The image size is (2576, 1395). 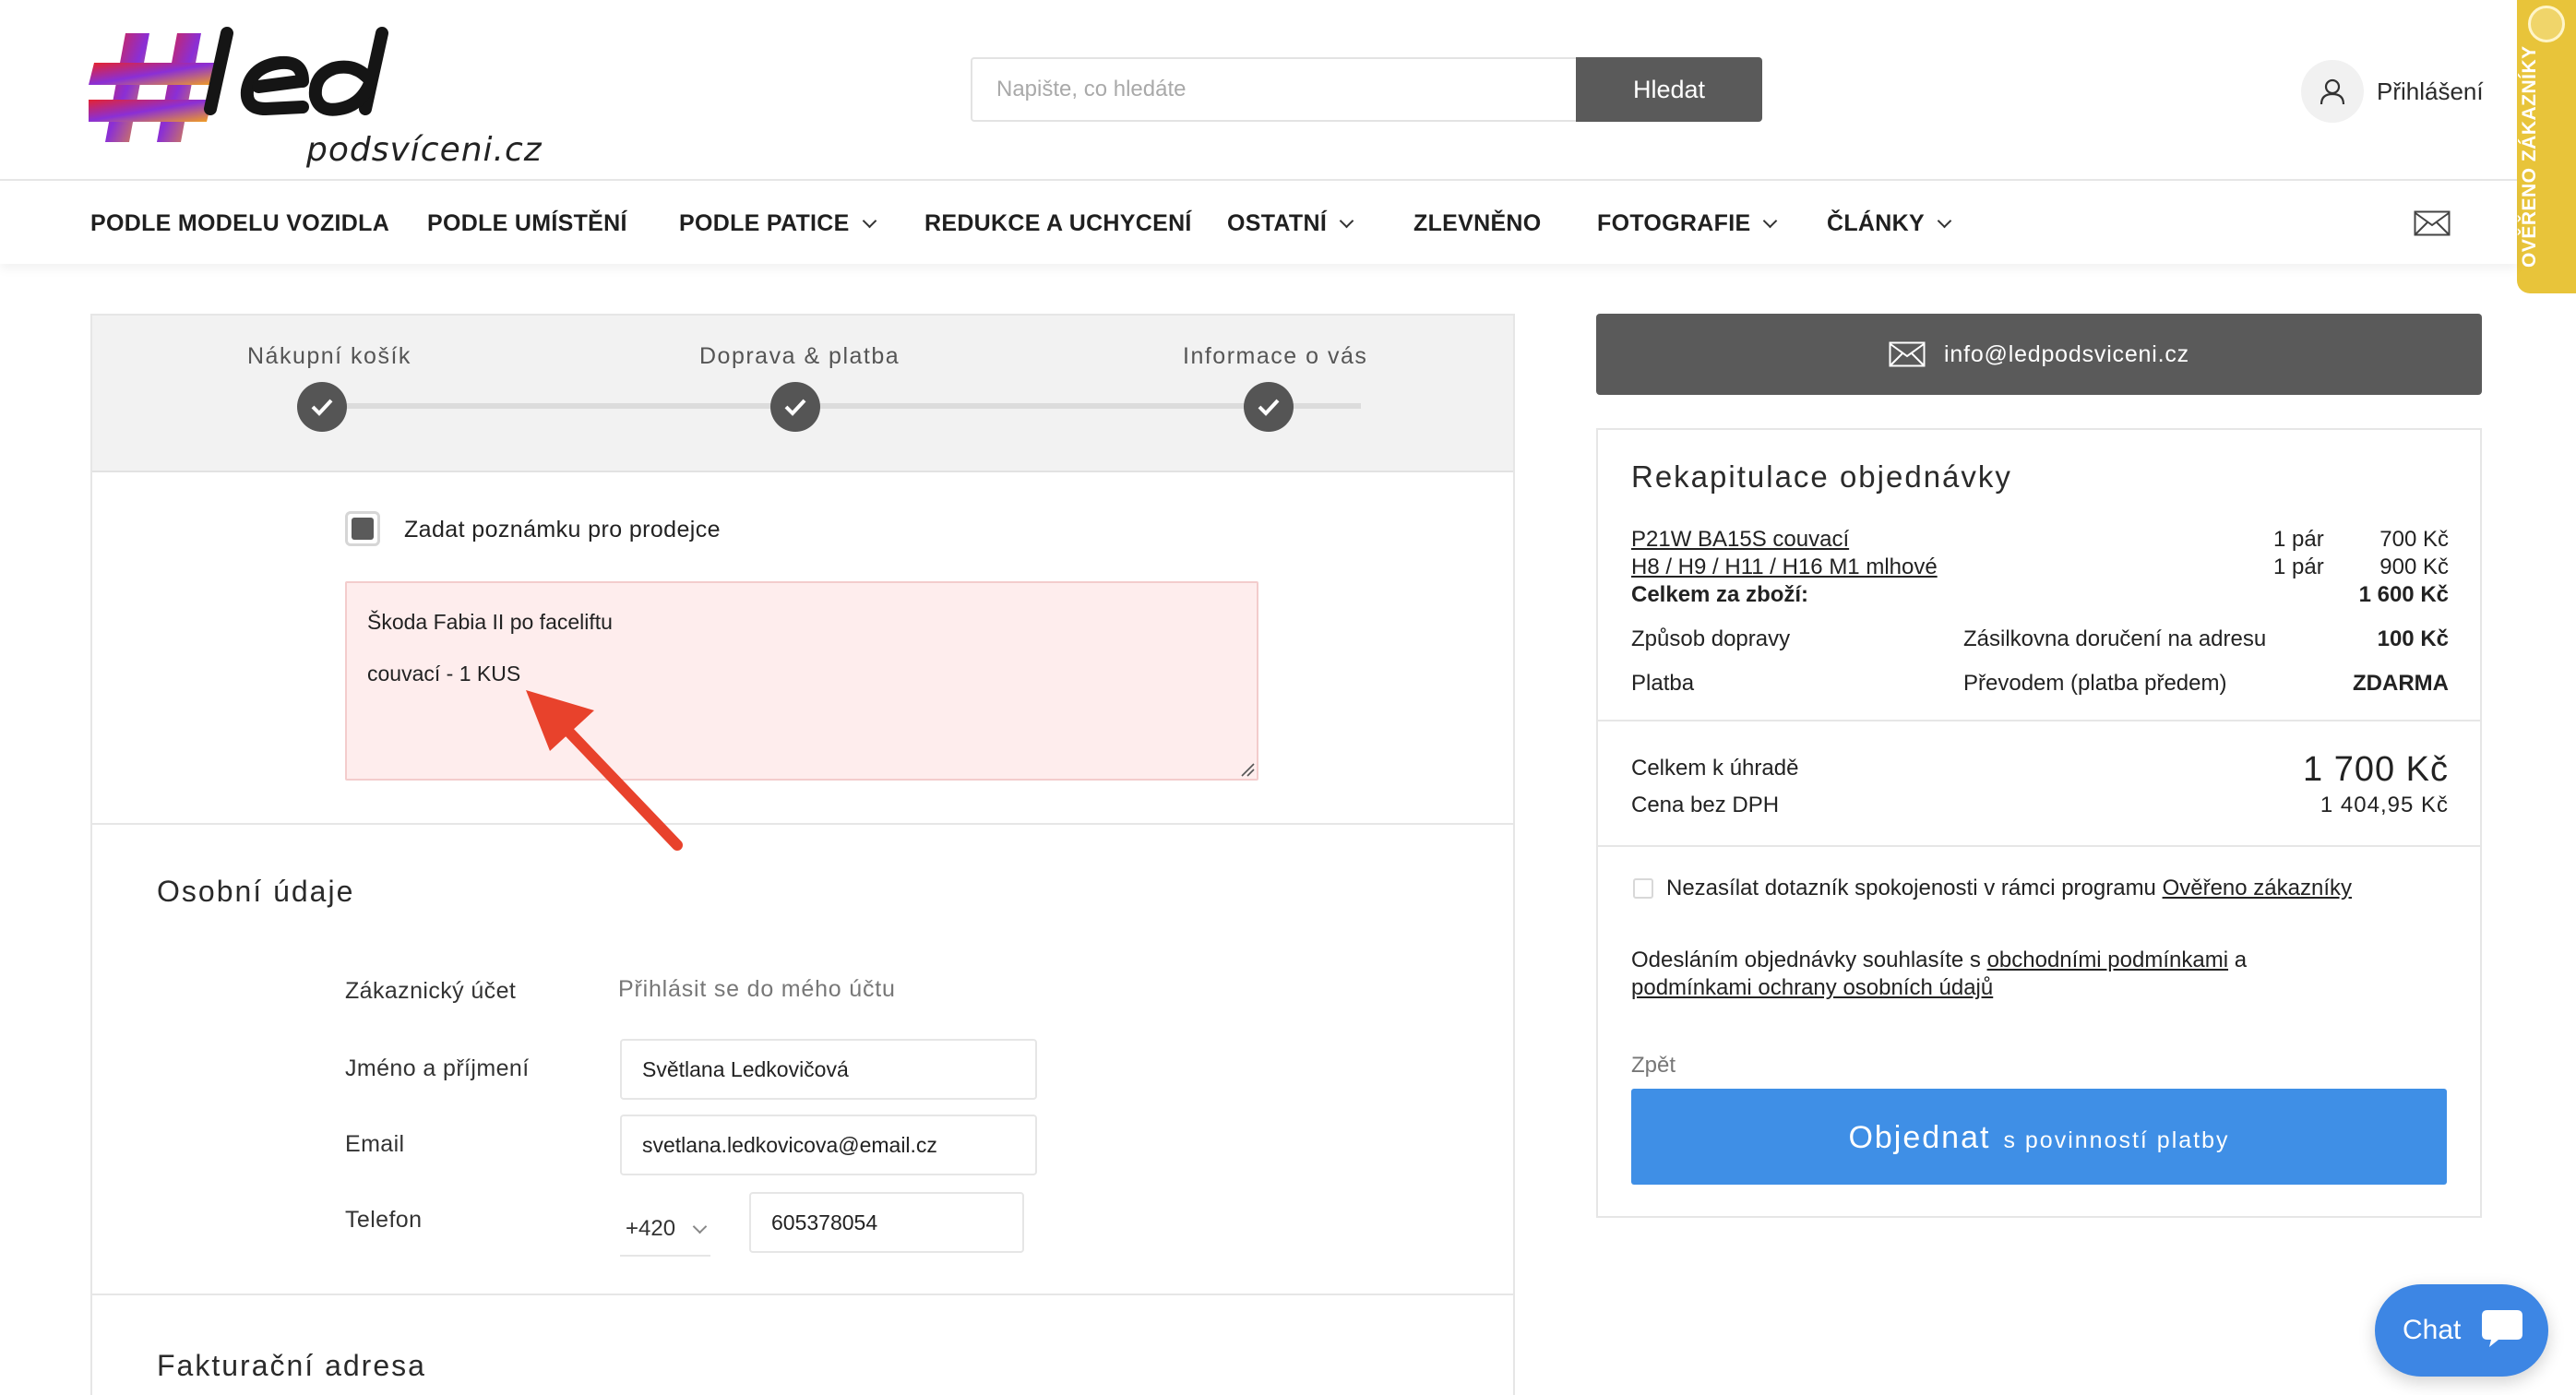 I want to click on steps-progress-line, so click(x=842, y=406).